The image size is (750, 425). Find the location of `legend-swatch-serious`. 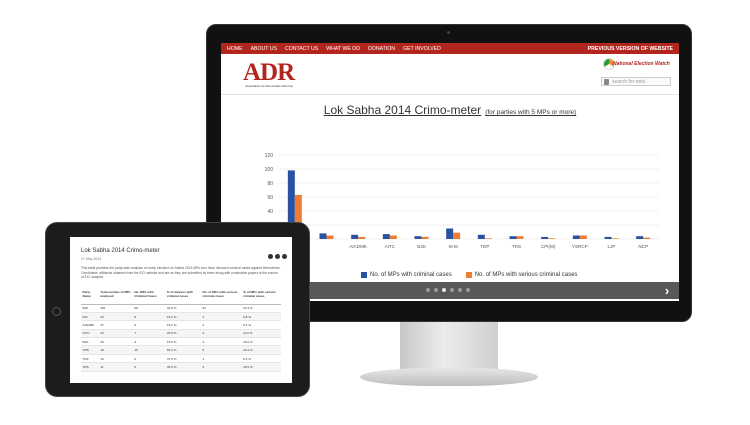

legend-swatch-serious is located at coordinates (468, 275).